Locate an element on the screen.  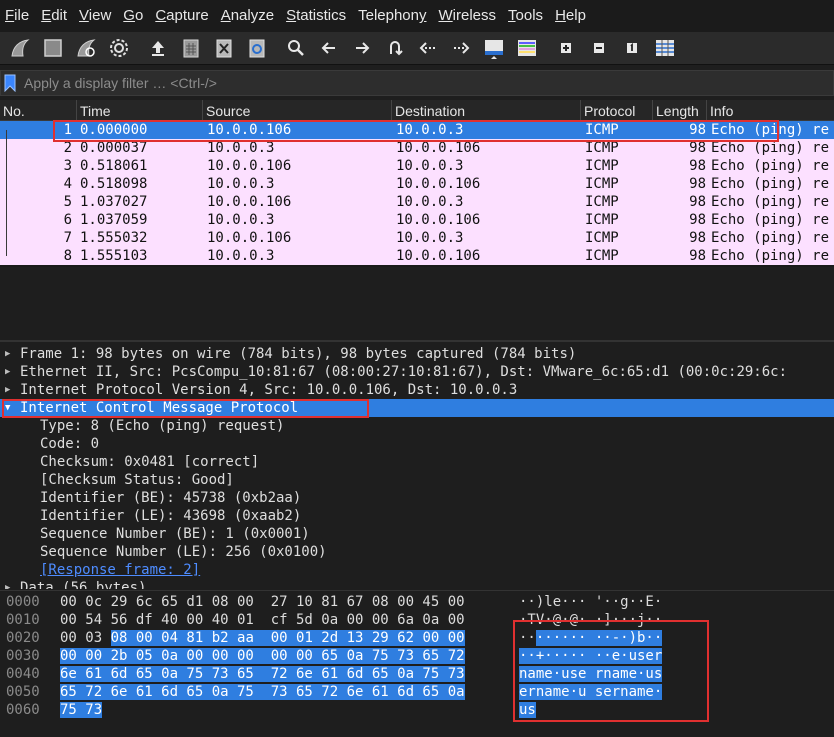
find-packet-button is located at coordinates (296, 48).